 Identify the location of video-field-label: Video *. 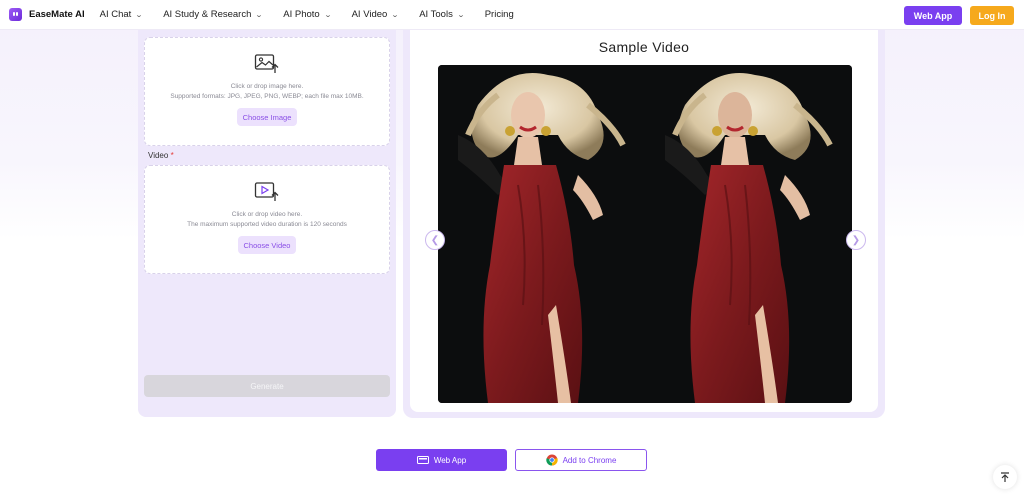
(161, 155).